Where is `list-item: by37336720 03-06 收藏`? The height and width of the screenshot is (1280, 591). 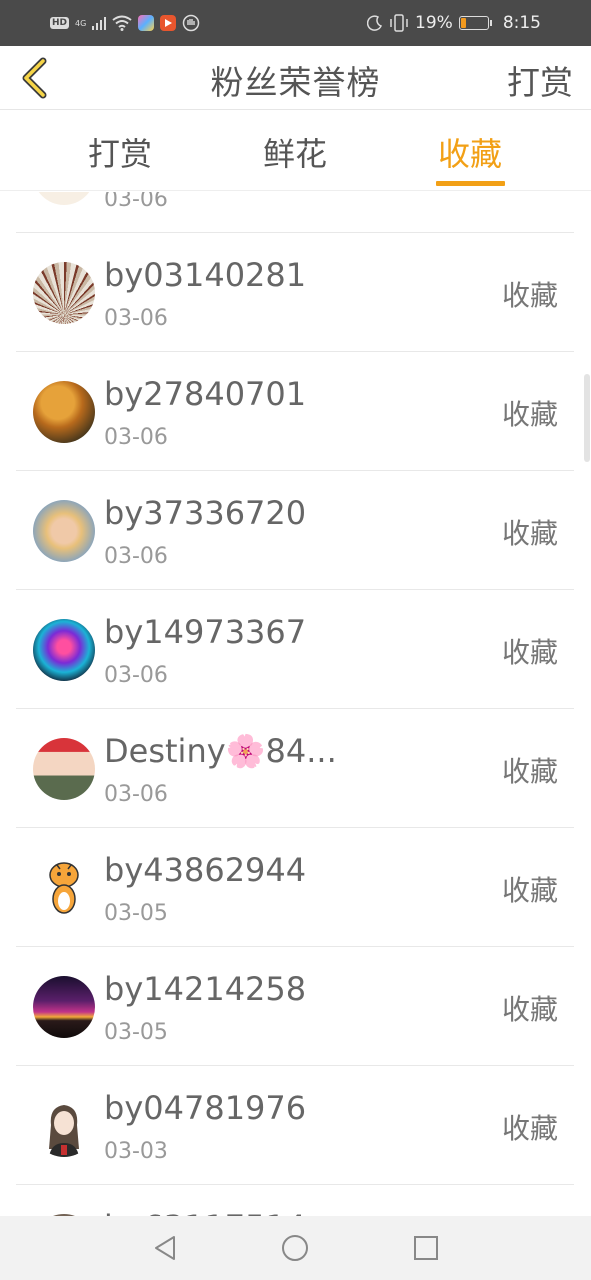 list-item: by37336720 03-06 收藏 is located at coordinates (295, 531).